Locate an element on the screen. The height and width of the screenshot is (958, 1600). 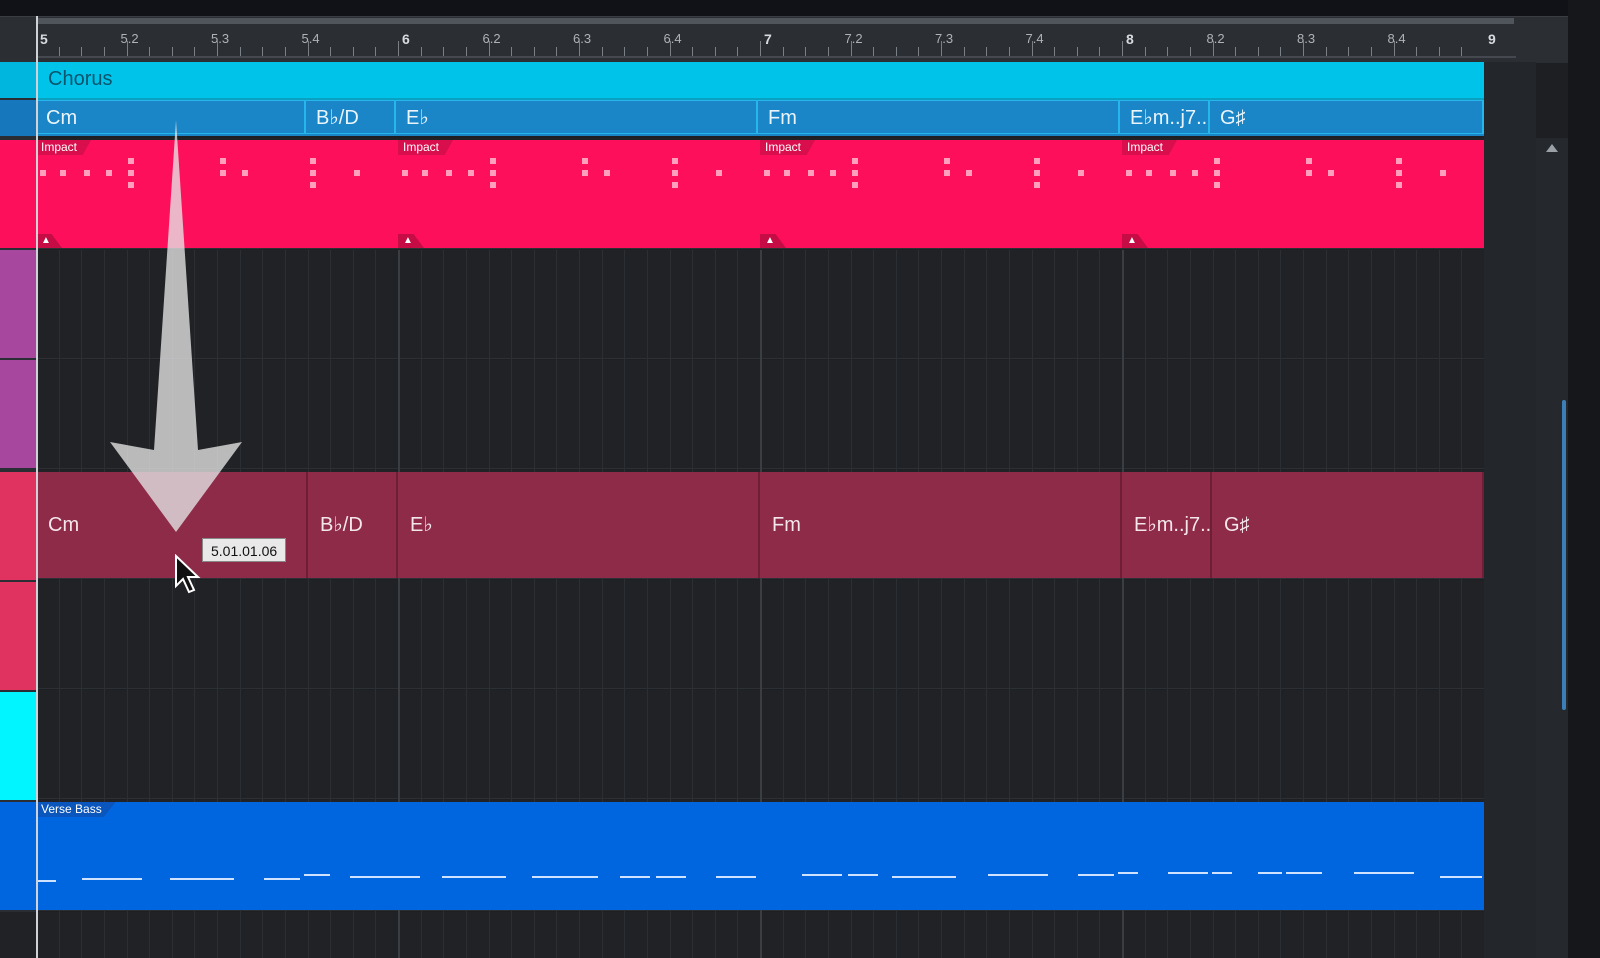
chord-track-segment: G♯ is located at coordinates (1347, 117).